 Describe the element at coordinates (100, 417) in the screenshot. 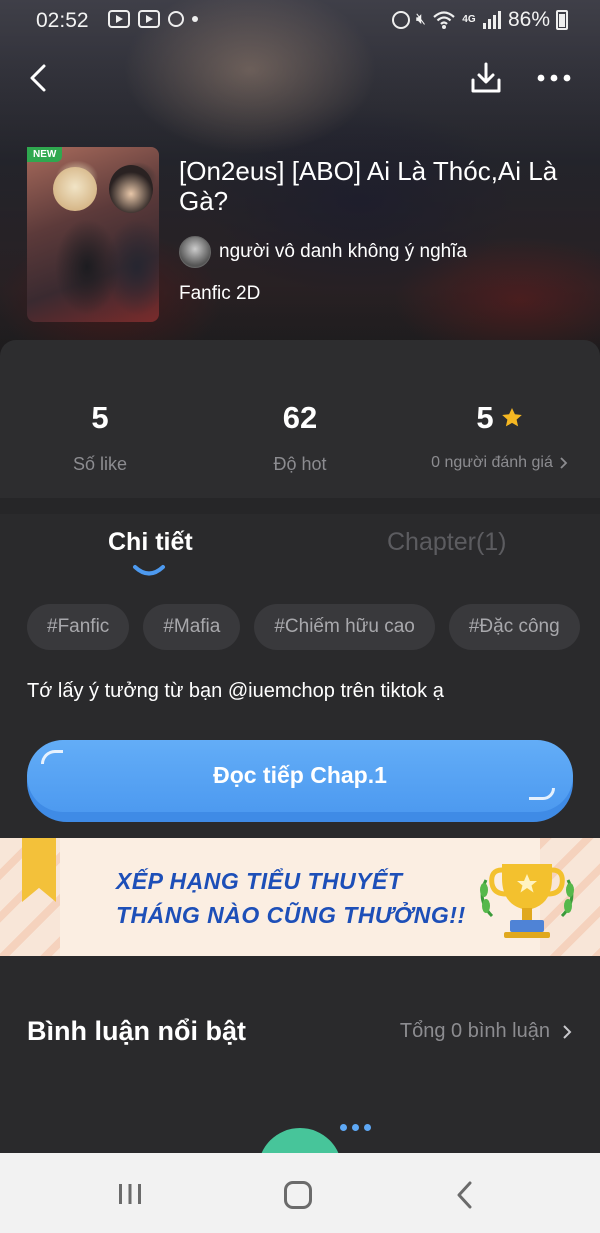

I see `likes-value: 5` at that location.